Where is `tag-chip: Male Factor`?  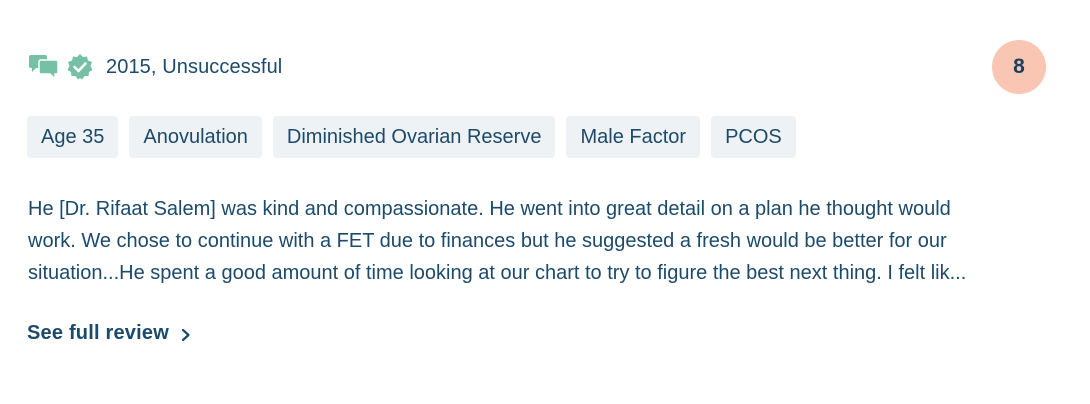 tag-chip: Male Factor is located at coordinates (633, 137).